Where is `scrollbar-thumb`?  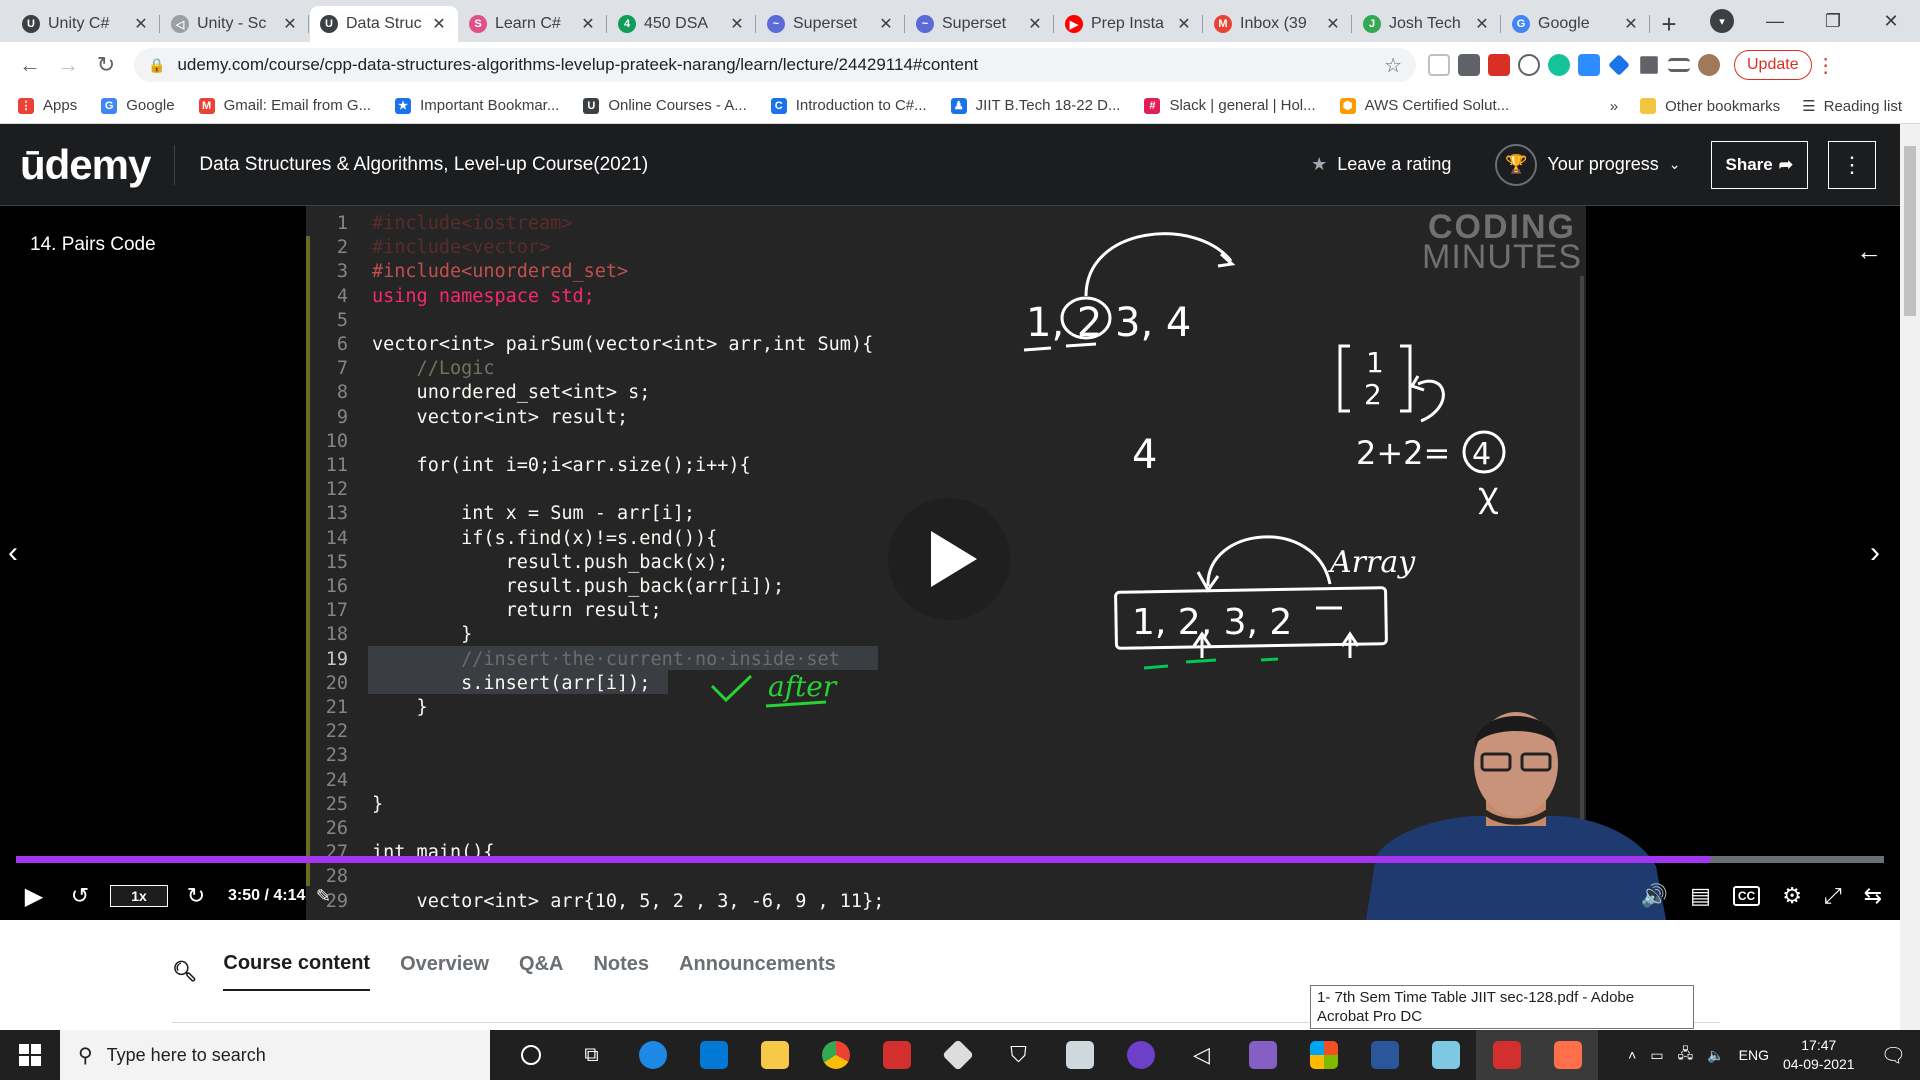
scrollbar-thumb is located at coordinates (1910, 231).